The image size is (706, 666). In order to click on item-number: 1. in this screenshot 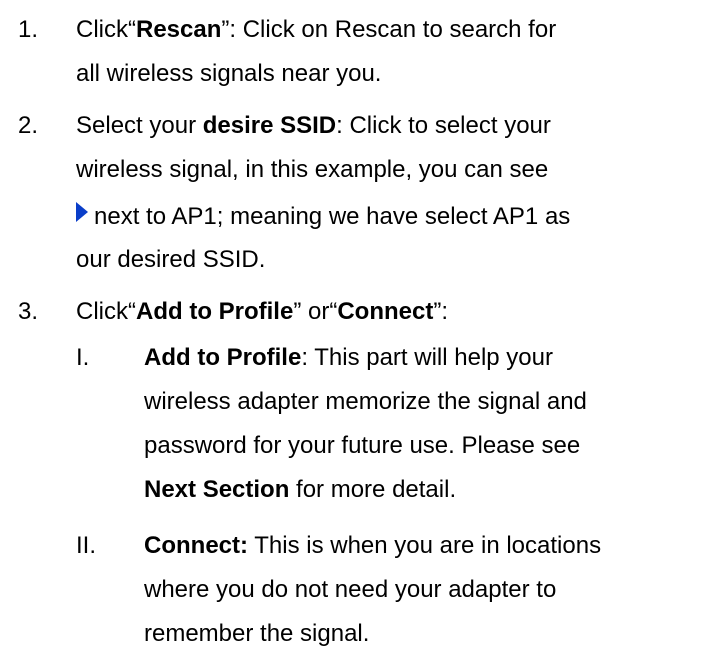, I will do `click(28, 29)`.